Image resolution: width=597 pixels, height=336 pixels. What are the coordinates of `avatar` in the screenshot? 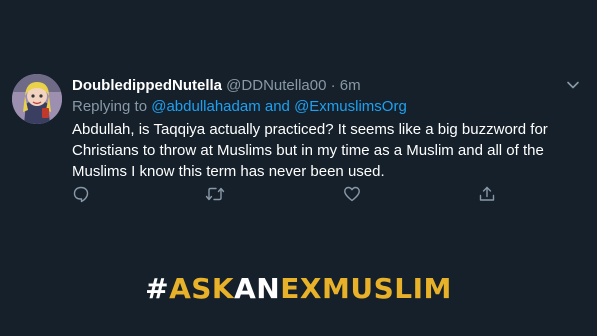 It's located at (37, 99).